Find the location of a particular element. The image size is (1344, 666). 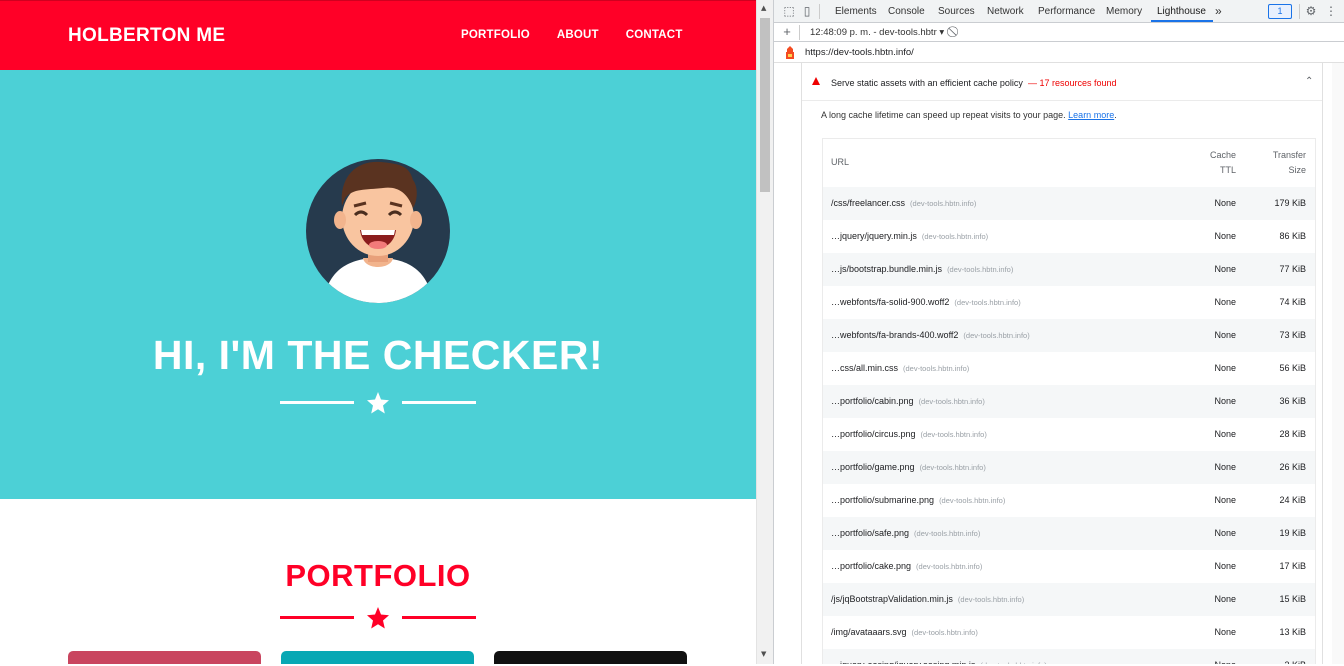

issues-badge: 1 is located at coordinates (1280, 11).